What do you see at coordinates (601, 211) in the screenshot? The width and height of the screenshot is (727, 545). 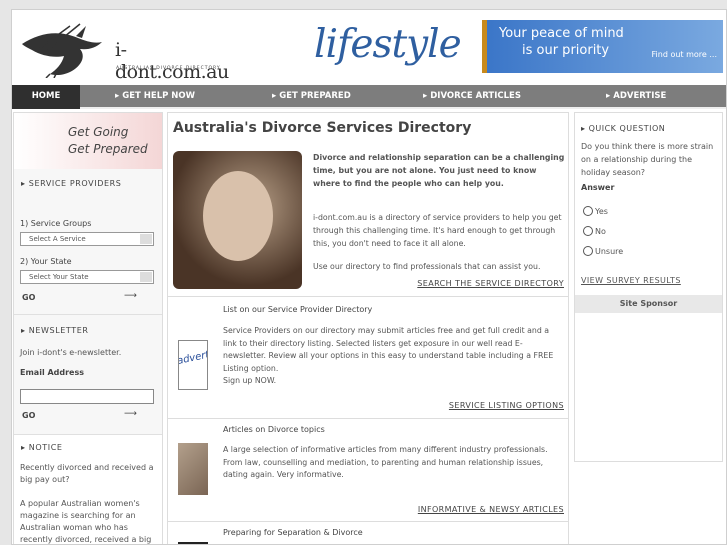 I see `option-yes-label: Yes` at bounding box center [601, 211].